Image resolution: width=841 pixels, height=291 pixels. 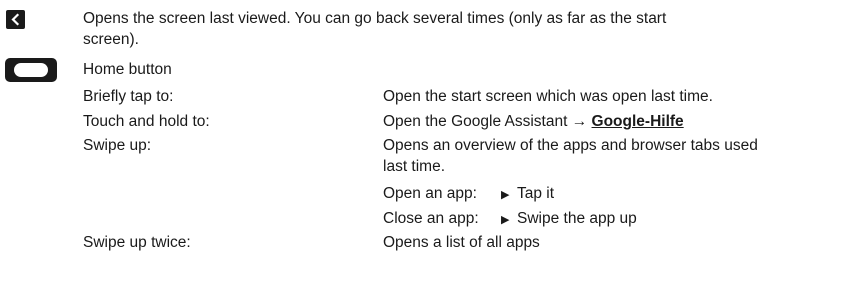 I want to click on swipe-twice-description: Opens a list of all apps, so click(x=461, y=242).